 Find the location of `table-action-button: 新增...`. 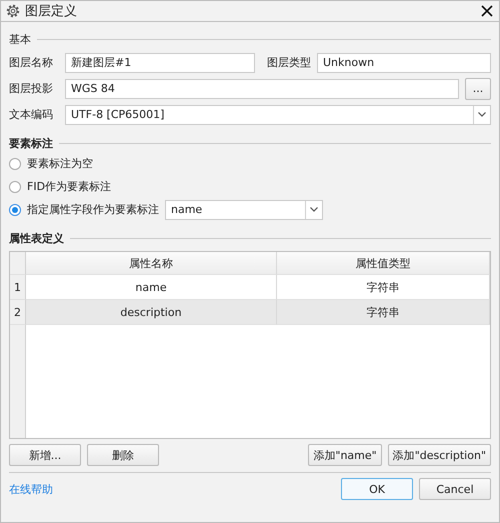

table-action-button: 新增... is located at coordinates (45, 455).